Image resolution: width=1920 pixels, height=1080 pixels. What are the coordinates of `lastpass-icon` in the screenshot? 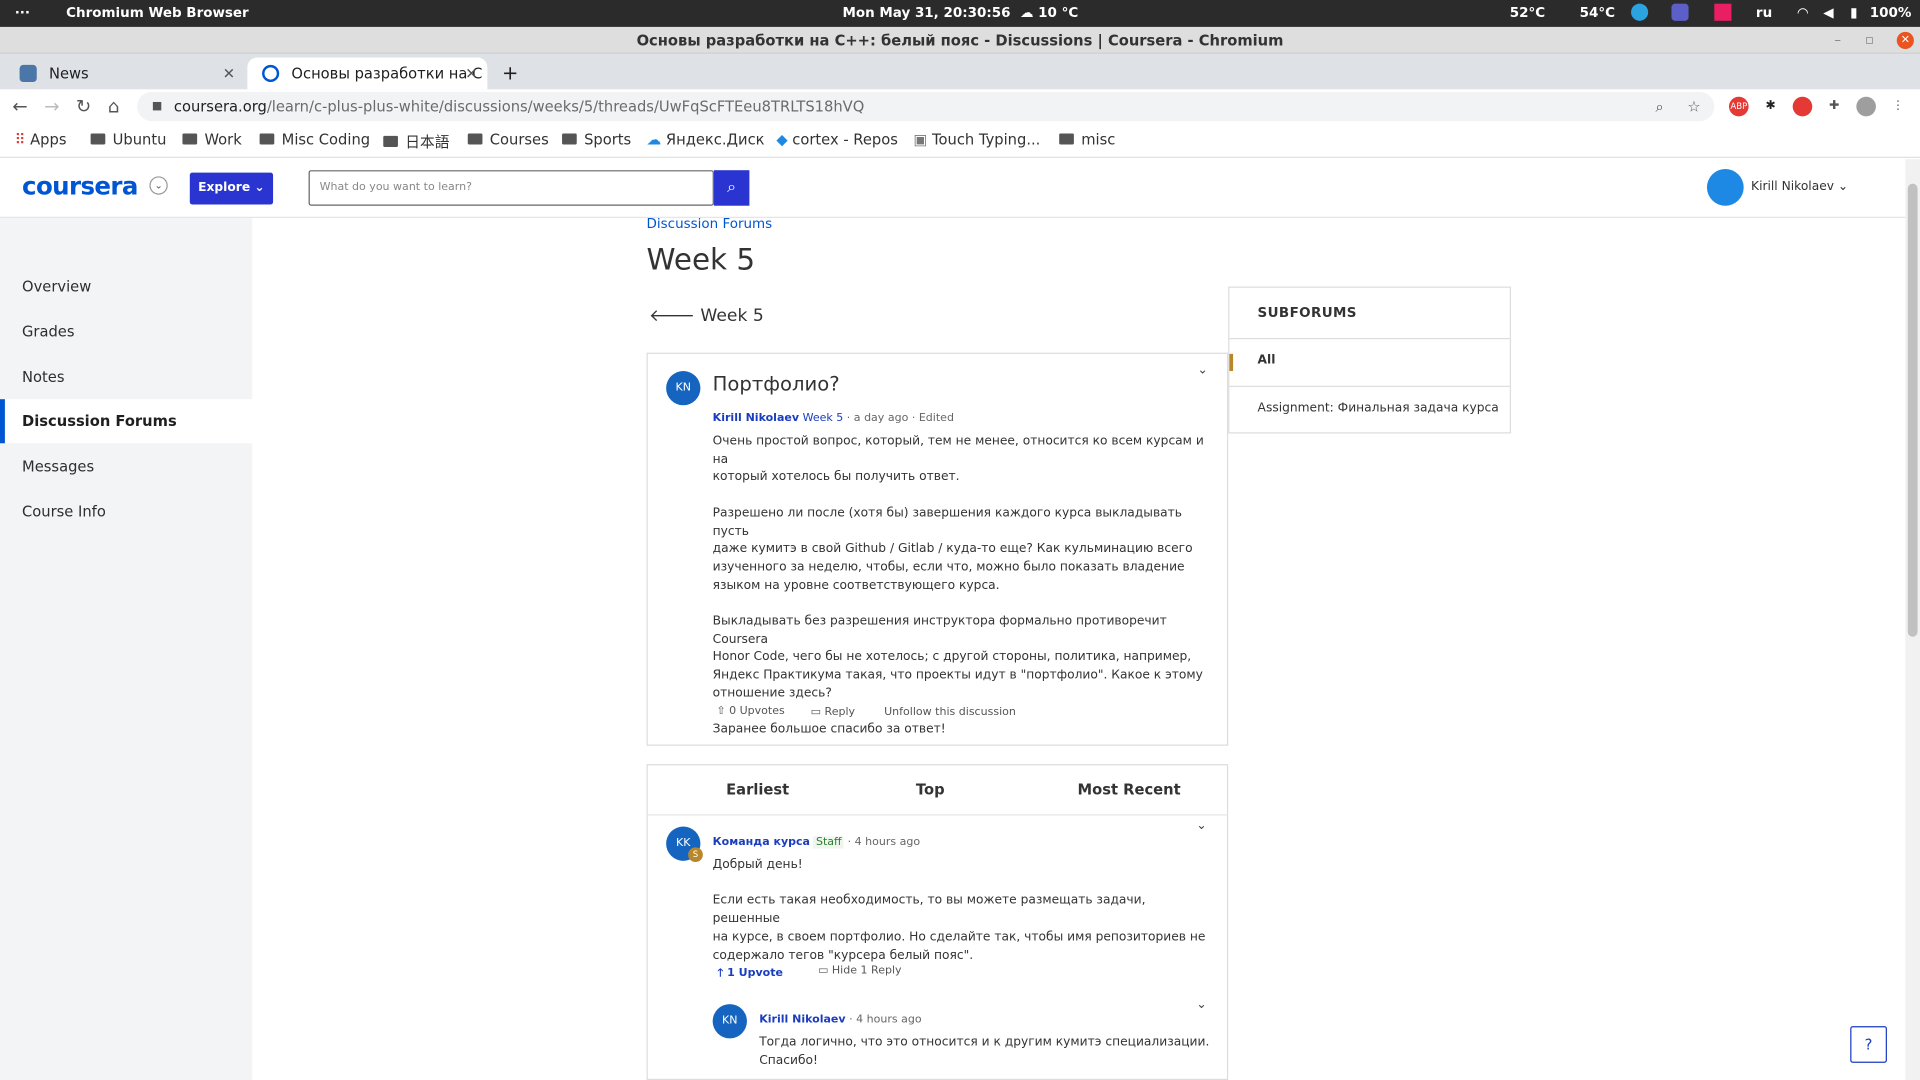 It's located at (1802, 106).